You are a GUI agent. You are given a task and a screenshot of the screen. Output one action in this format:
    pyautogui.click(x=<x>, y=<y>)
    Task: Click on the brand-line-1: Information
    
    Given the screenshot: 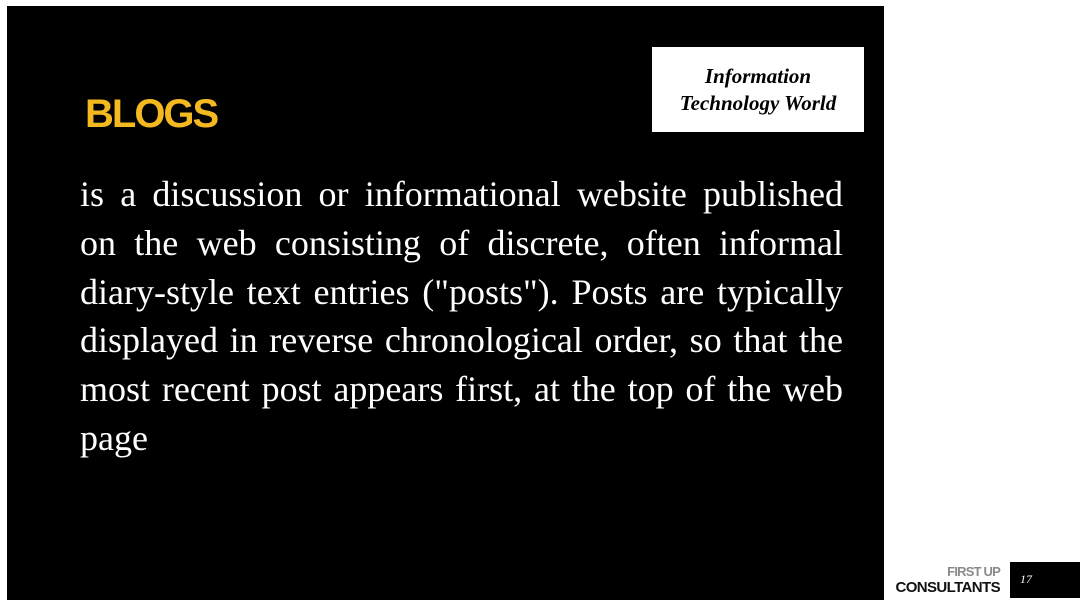 What is the action you would take?
    pyautogui.click(x=758, y=75)
    